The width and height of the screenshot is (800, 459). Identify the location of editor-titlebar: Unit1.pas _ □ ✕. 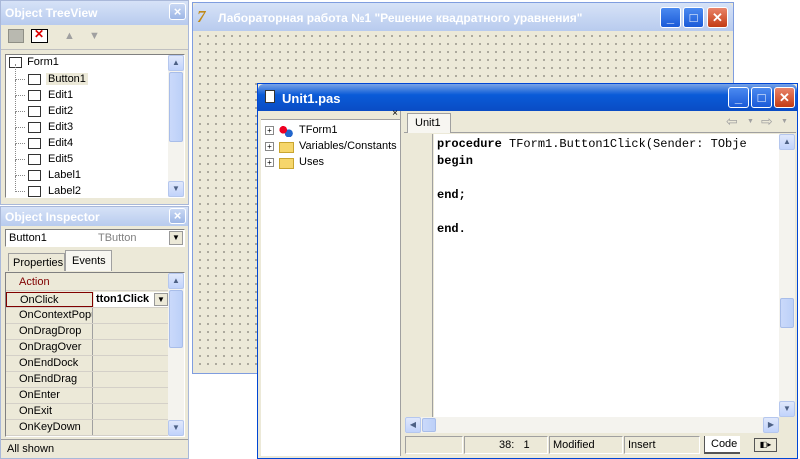
(527, 97).